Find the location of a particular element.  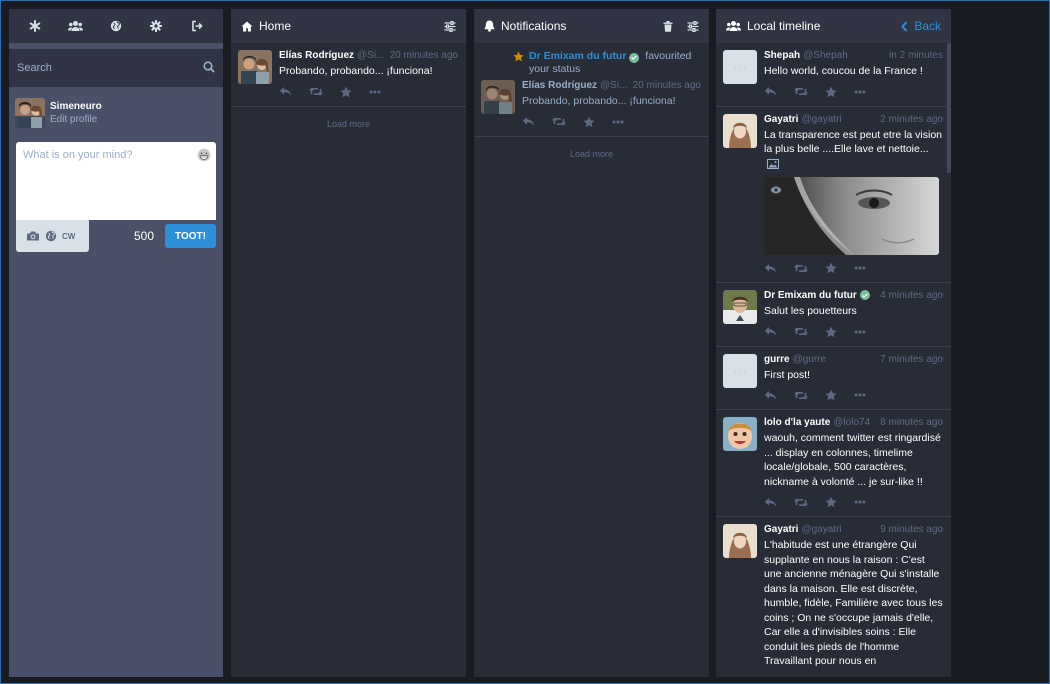

status-time: 7 minutes ago is located at coordinates (909, 360).